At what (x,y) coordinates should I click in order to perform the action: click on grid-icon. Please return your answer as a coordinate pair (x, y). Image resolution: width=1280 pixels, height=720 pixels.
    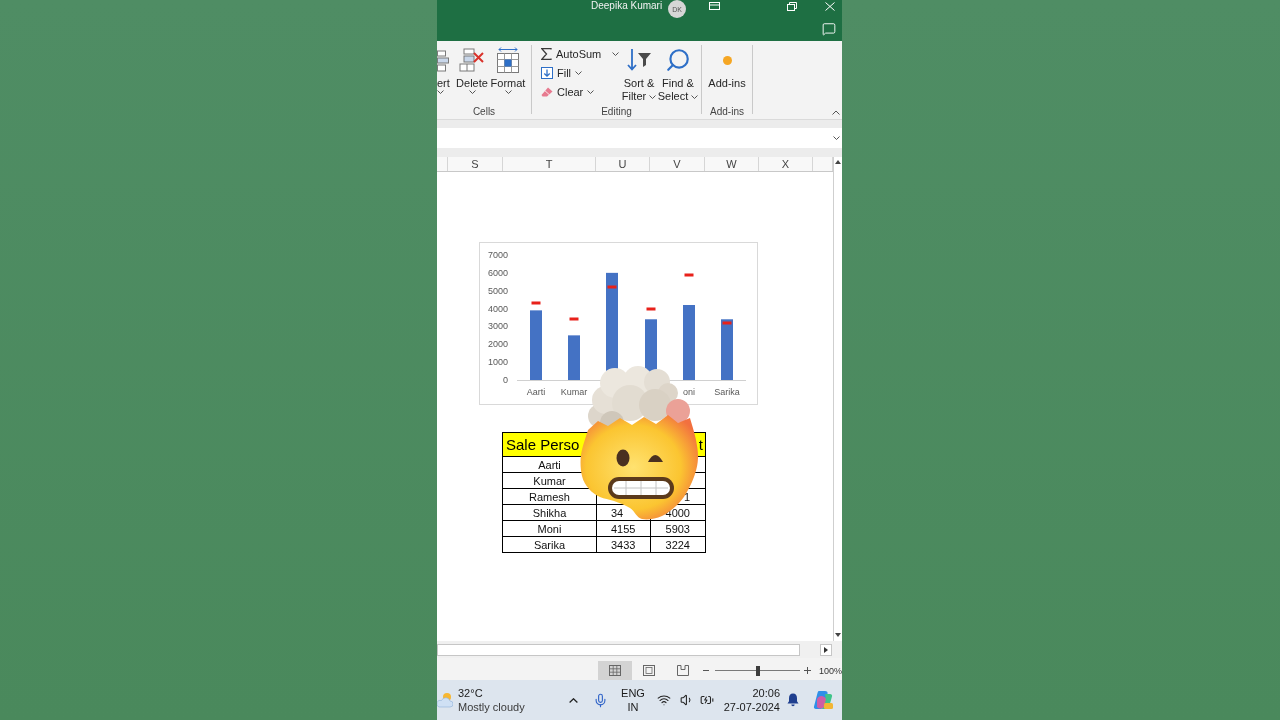
    Looking at the image, I should click on (615, 670).